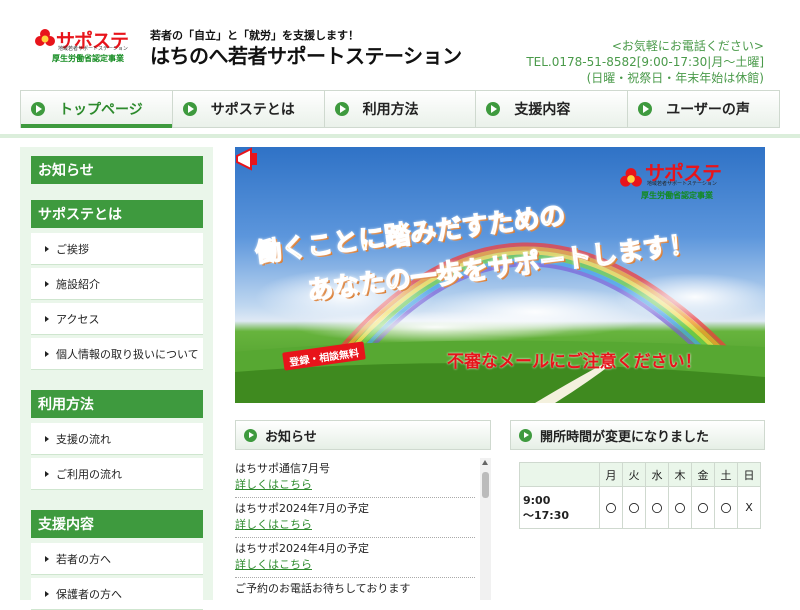  What do you see at coordinates (282, 468) in the screenshot?
I see `news-entry-title: はちサポ通信7月号` at bounding box center [282, 468].